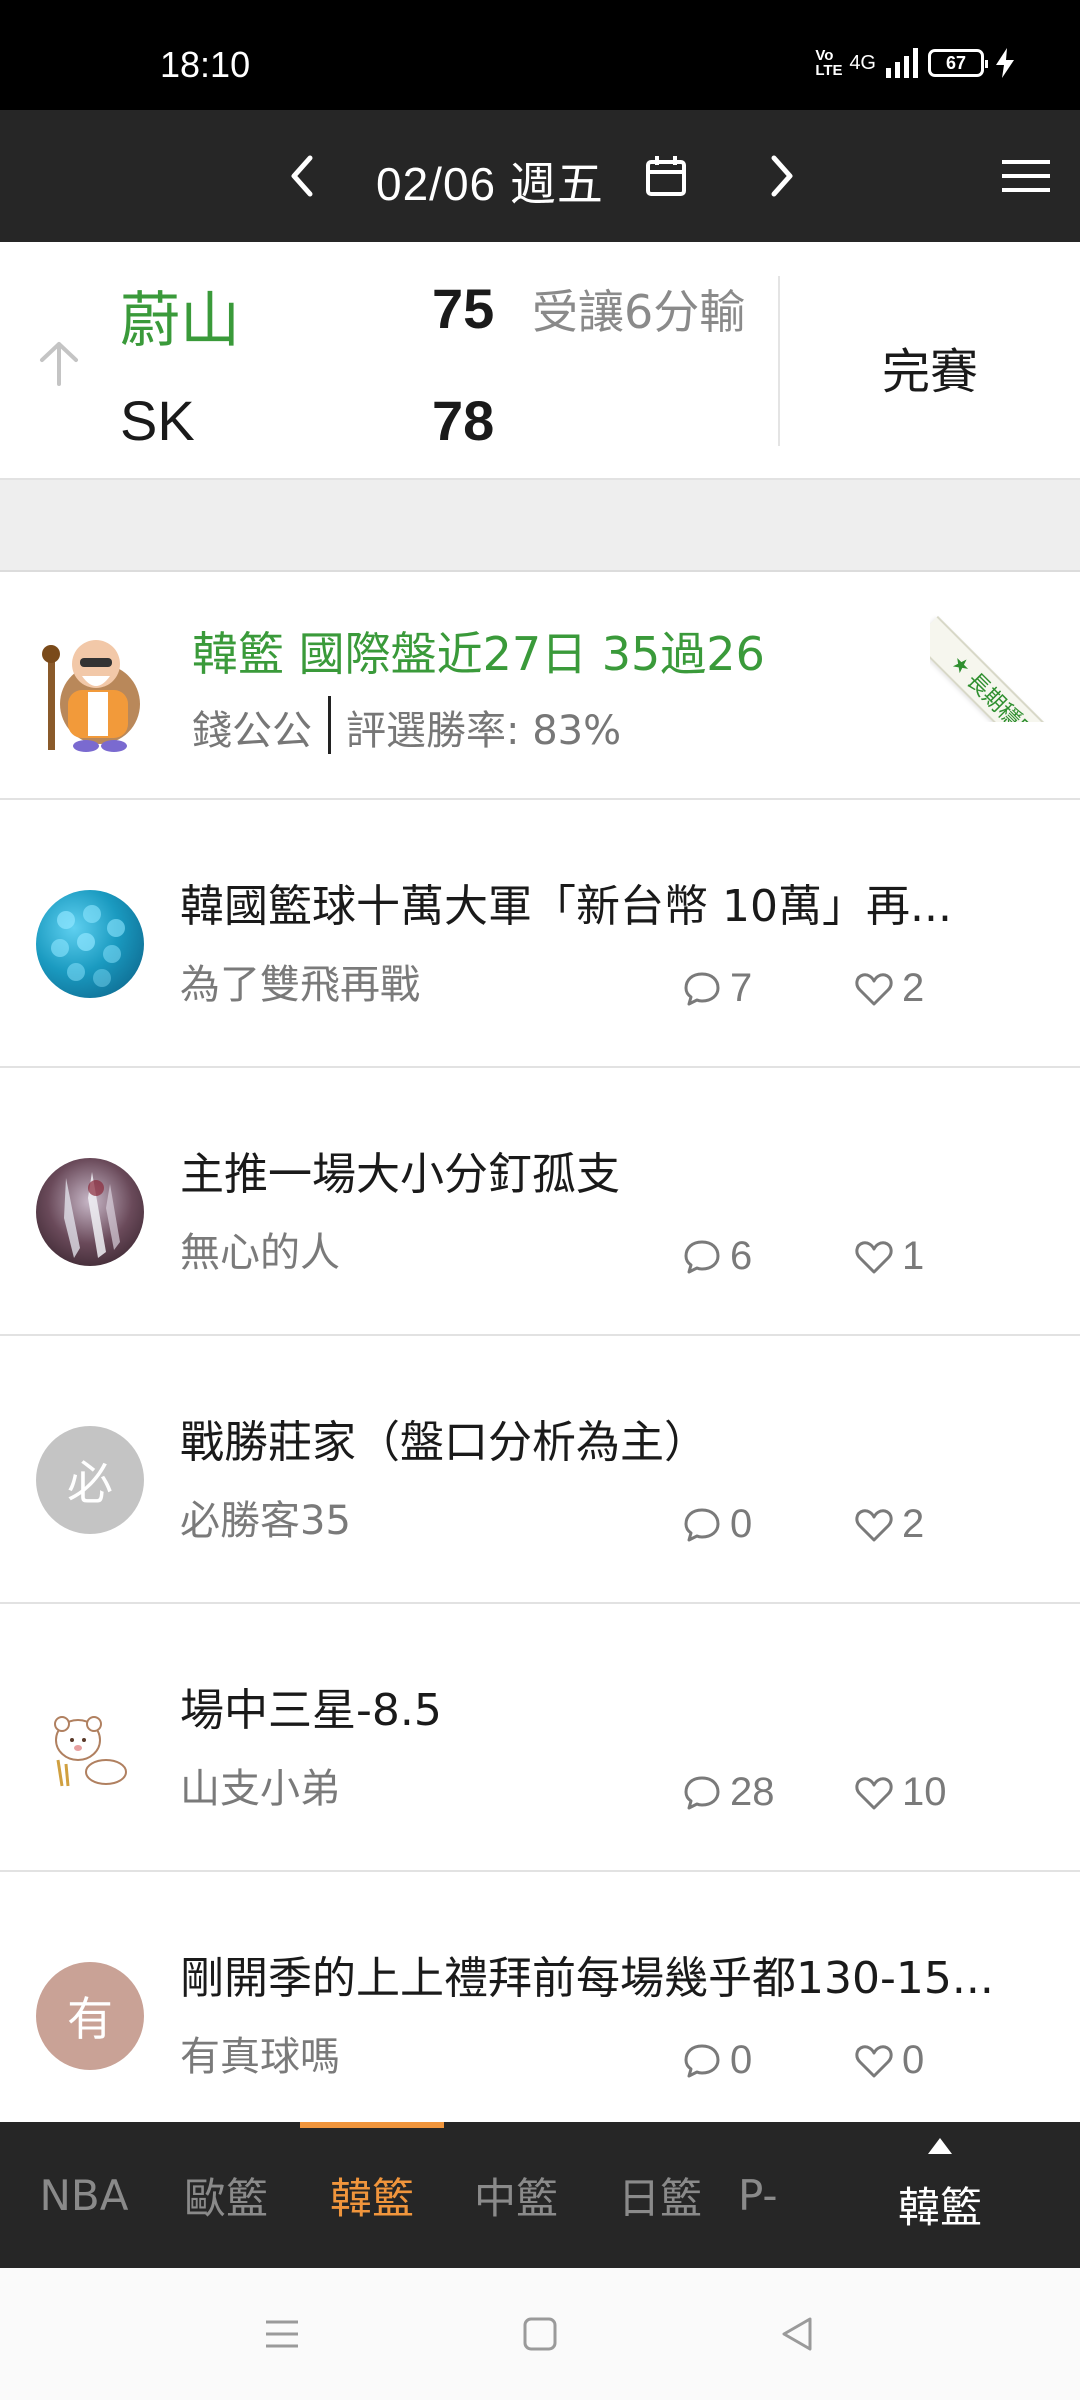 This screenshot has width=1080, height=2400. Describe the element at coordinates (372, 2195) in the screenshot. I see `tab-korean-basketball: 韓籃` at that location.